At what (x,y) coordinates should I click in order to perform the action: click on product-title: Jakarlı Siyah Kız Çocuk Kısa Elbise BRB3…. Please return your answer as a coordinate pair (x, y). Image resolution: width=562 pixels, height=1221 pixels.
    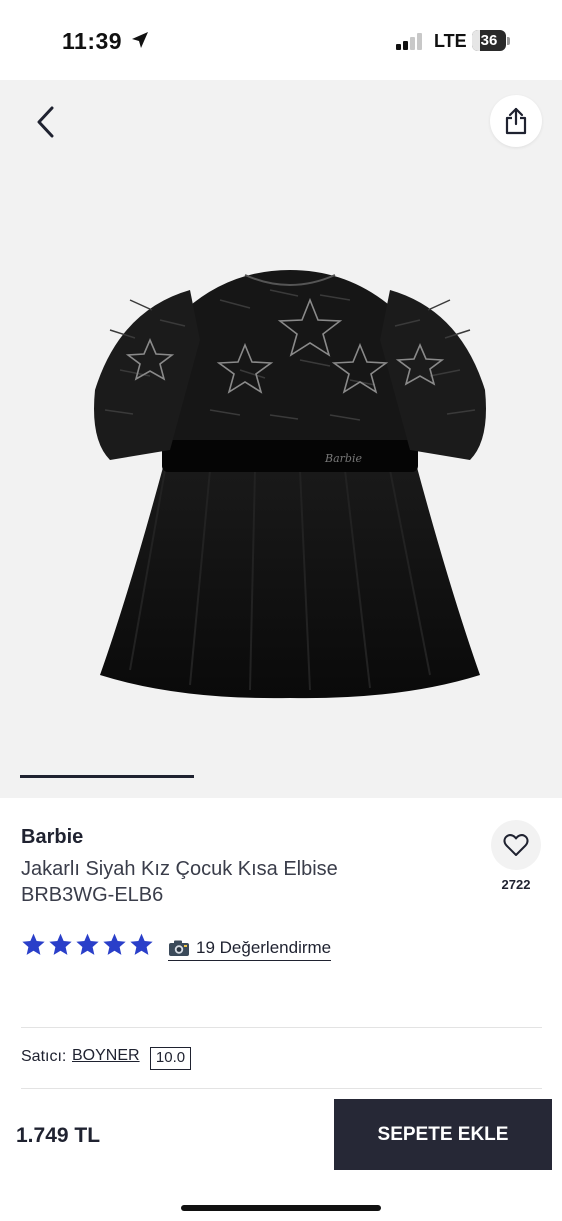
    Looking at the image, I should click on (179, 882).